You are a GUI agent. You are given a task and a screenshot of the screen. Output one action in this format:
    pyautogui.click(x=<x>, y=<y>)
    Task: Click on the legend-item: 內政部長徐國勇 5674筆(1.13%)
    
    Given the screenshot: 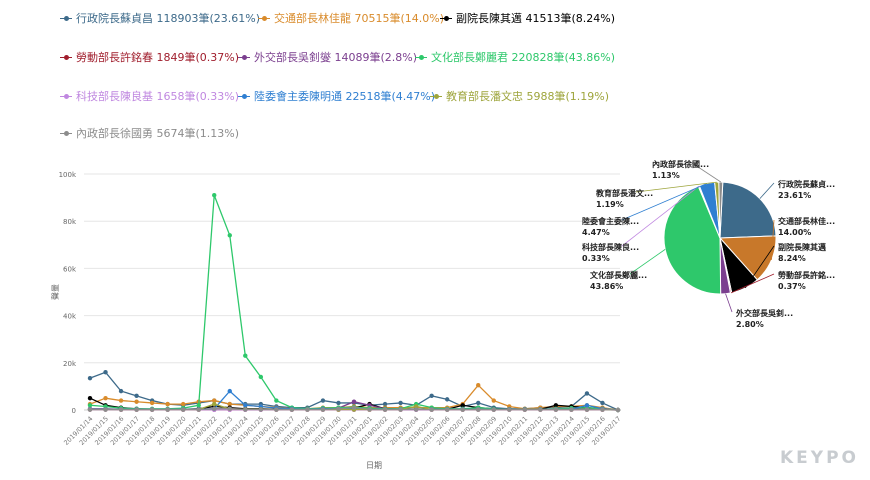 What is the action you would take?
    pyautogui.click(x=149, y=133)
    